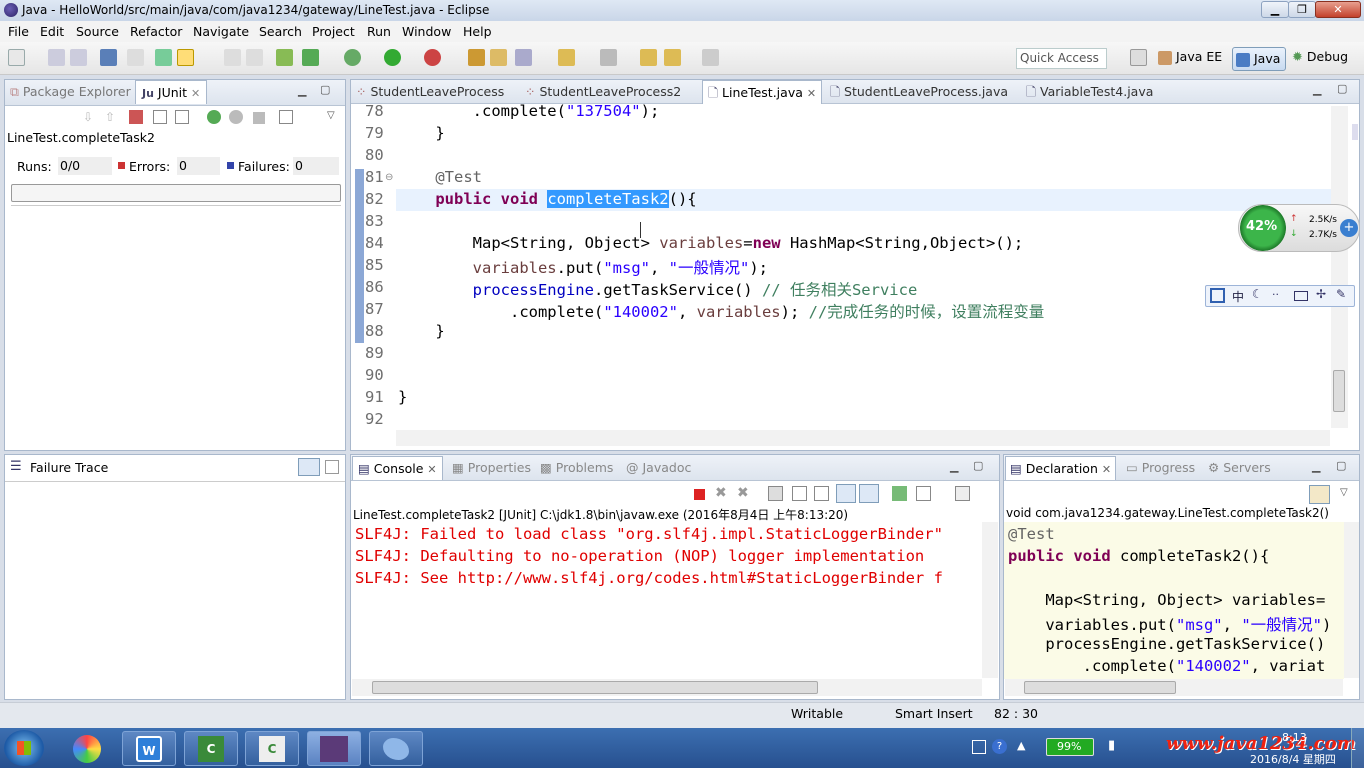 The height and width of the screenshot is (768, 1364). I want to click on forward-icon, so click(710, 57).